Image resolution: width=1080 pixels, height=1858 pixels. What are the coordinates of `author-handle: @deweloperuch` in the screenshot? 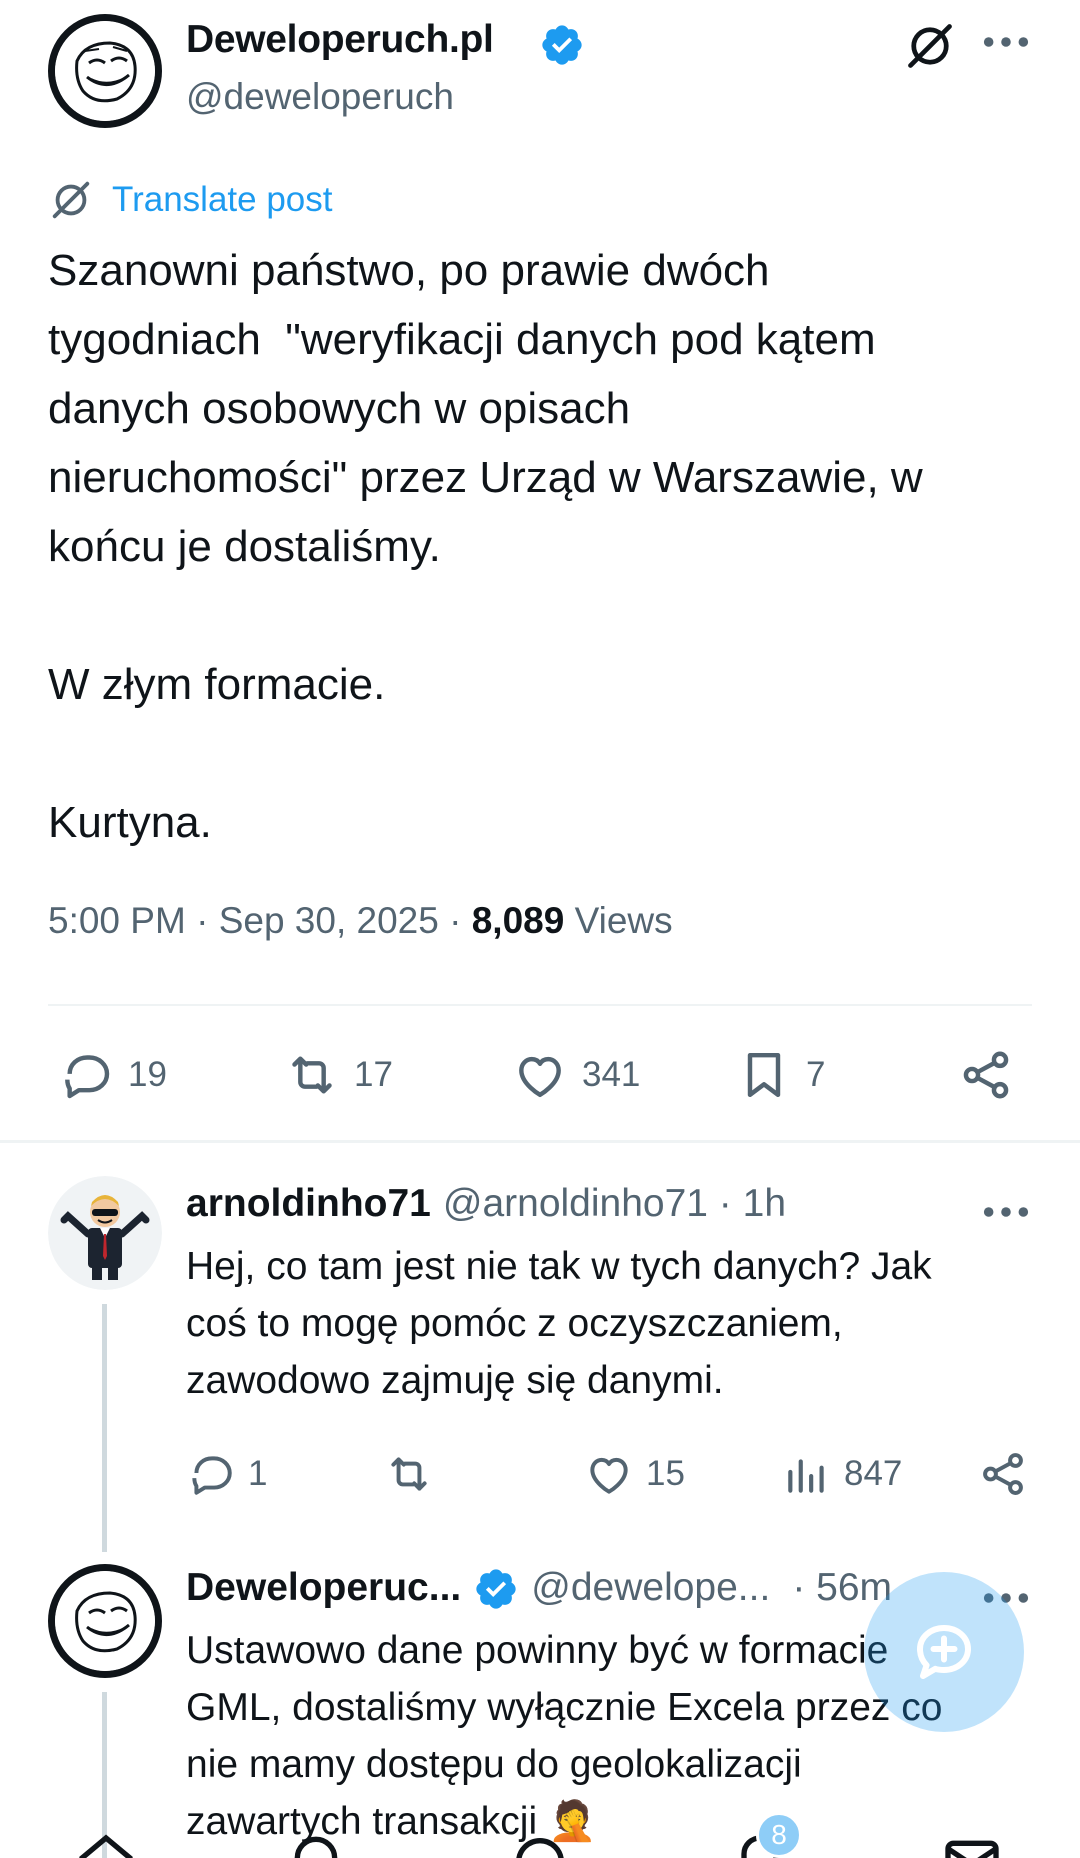 It's located at (320, 97).